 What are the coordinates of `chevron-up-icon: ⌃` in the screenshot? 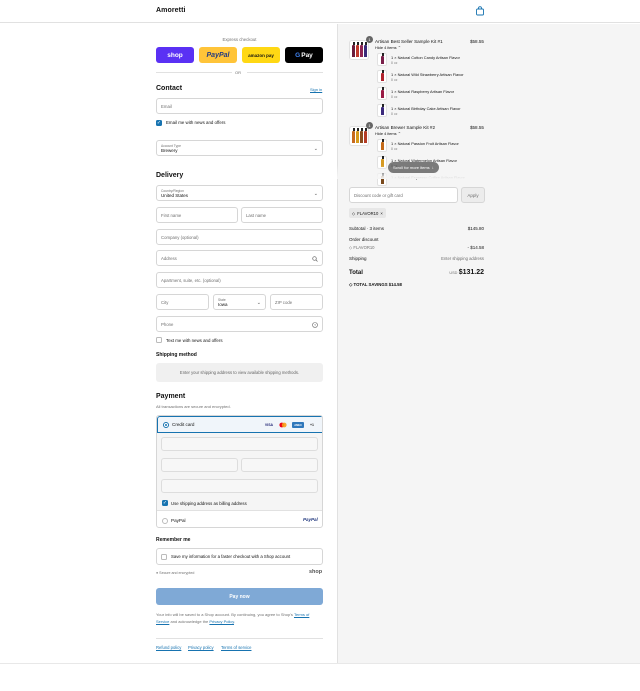 It's located at (399, 133).